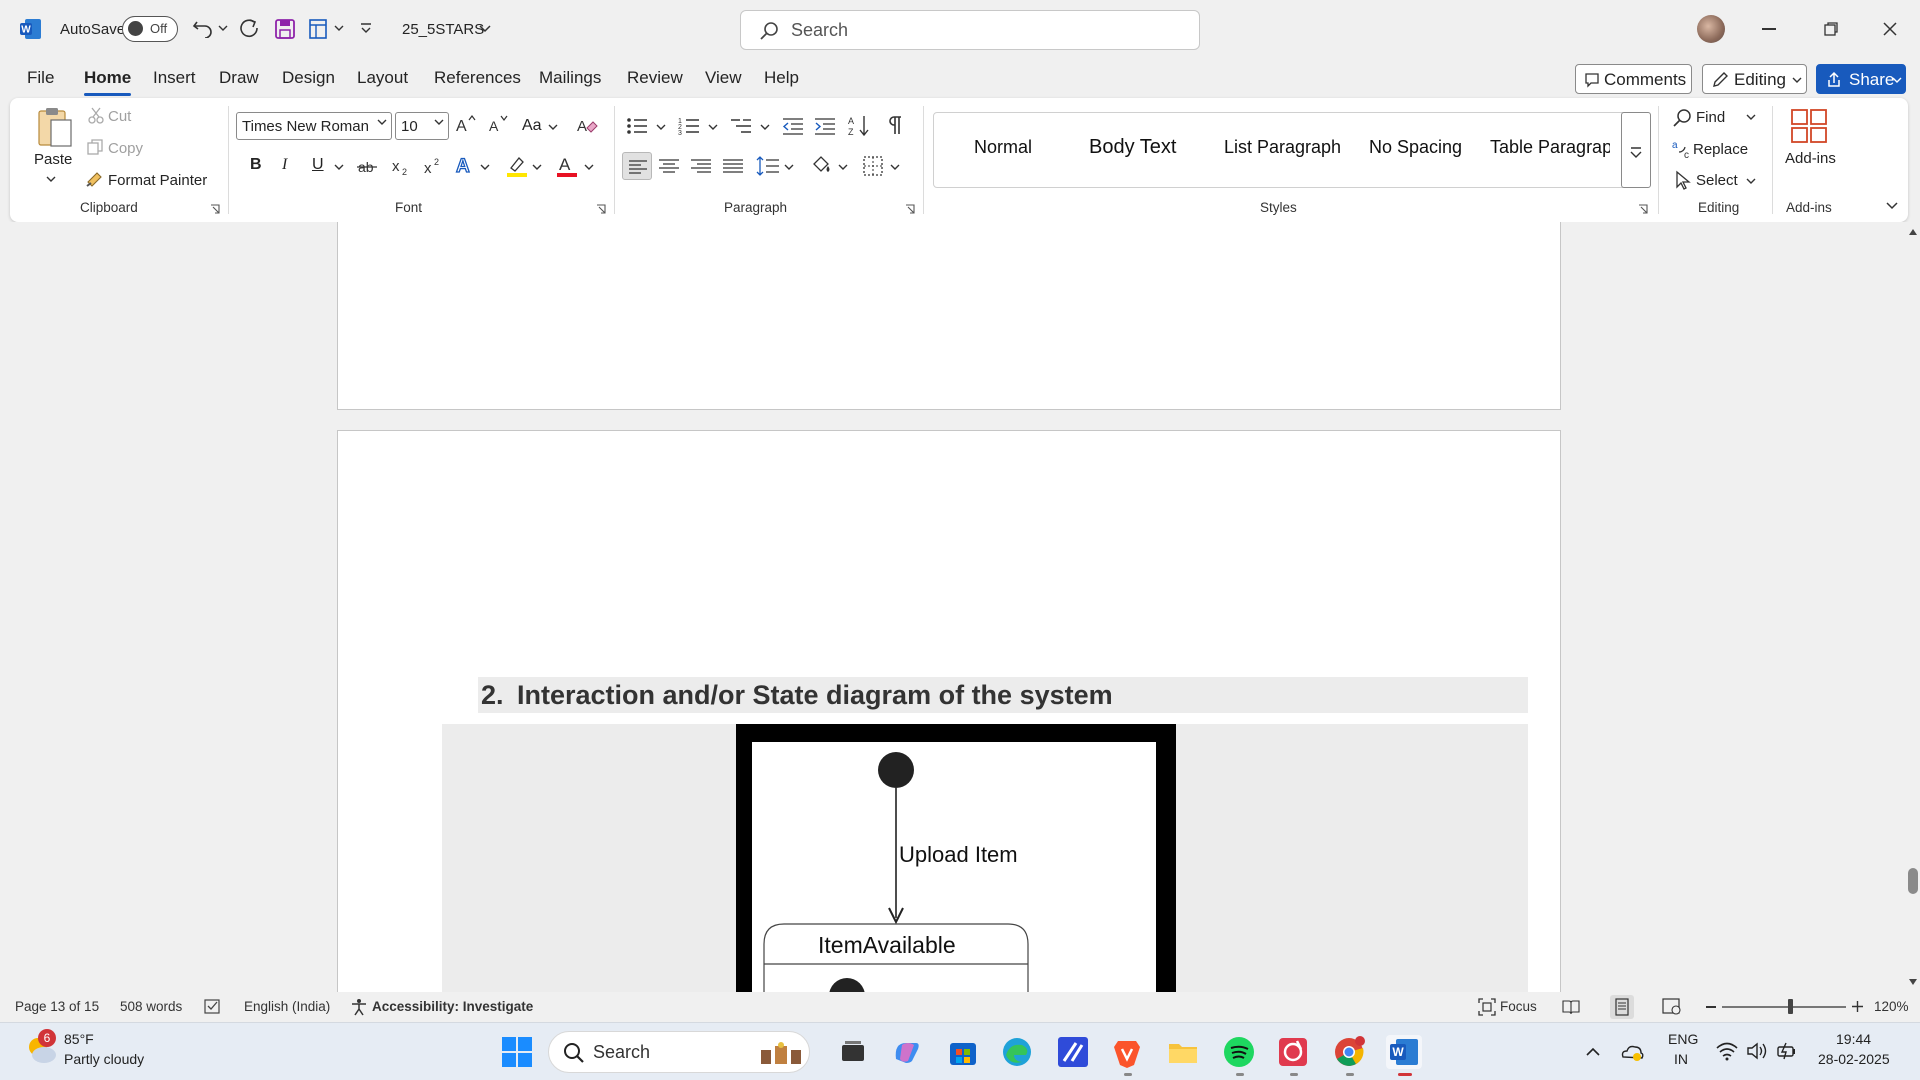 This screenshot has width=1920, height=1080. Describe the element at coordinates (79, 1039) in the screenshot. I see `weather-temp: 85°F` at that location.